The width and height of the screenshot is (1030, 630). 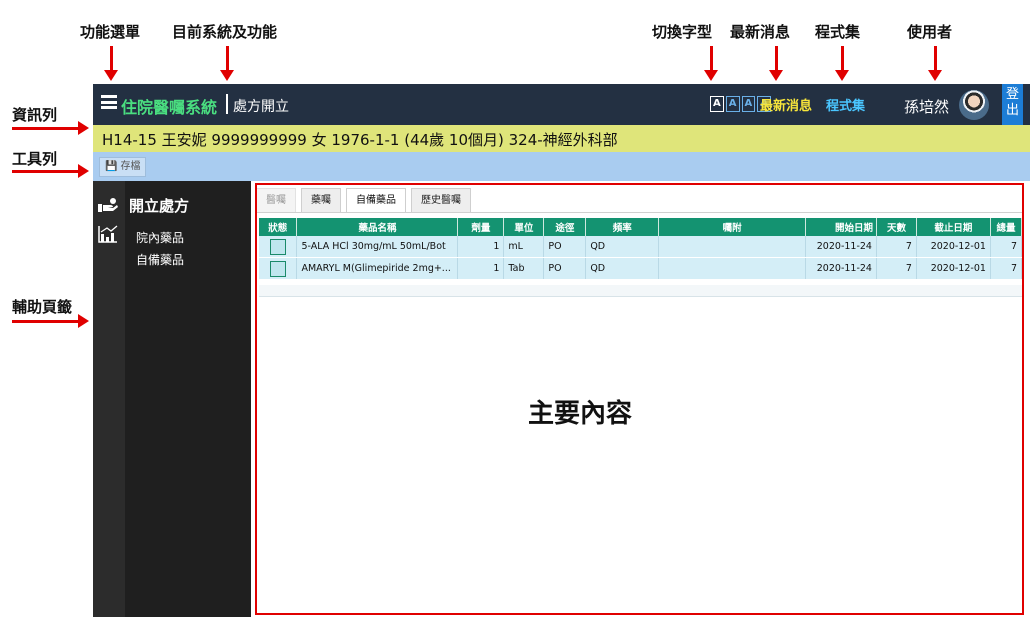 I want to click on save-label: 存檔, so click(x=130, y=166).